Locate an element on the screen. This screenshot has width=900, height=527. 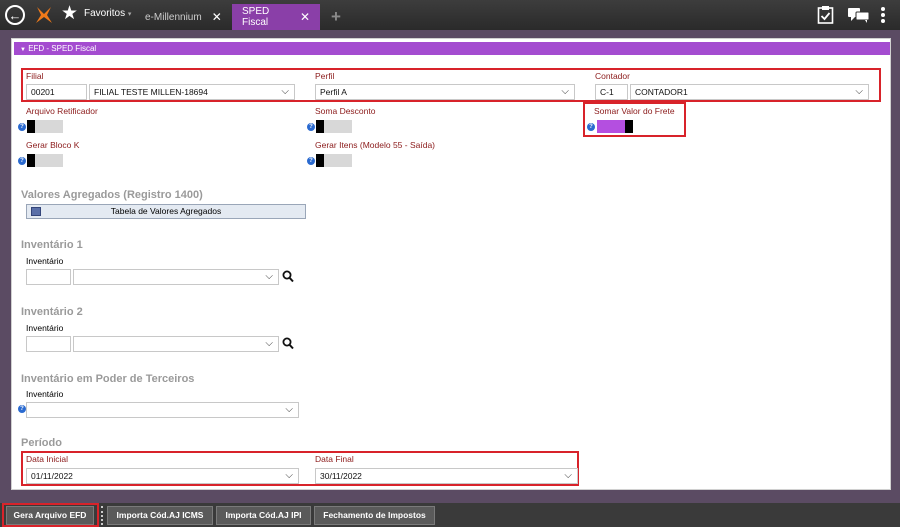
button-label: Tabela de Valores Agregados is located at coordinates (166, 211).